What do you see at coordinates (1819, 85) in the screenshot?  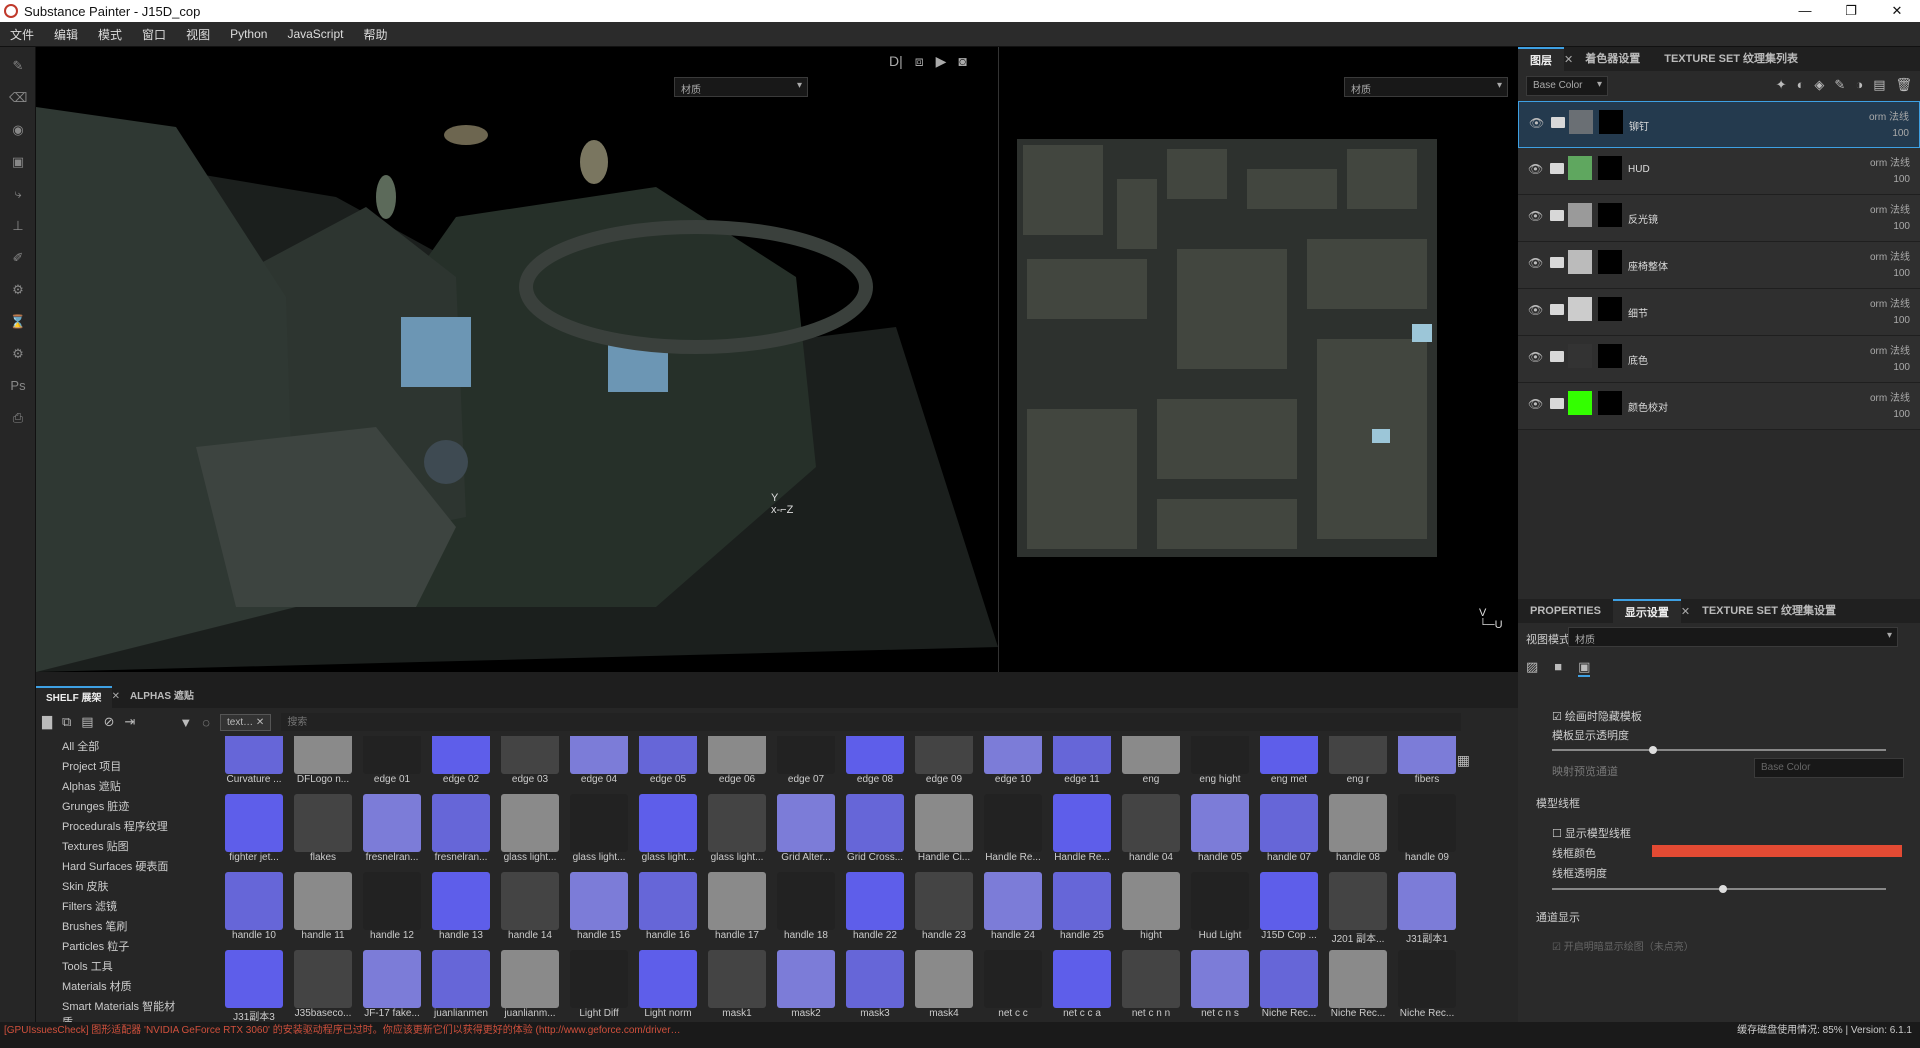 I see `fill-layer-icon: ◈` at bounding box center [1819, 85].